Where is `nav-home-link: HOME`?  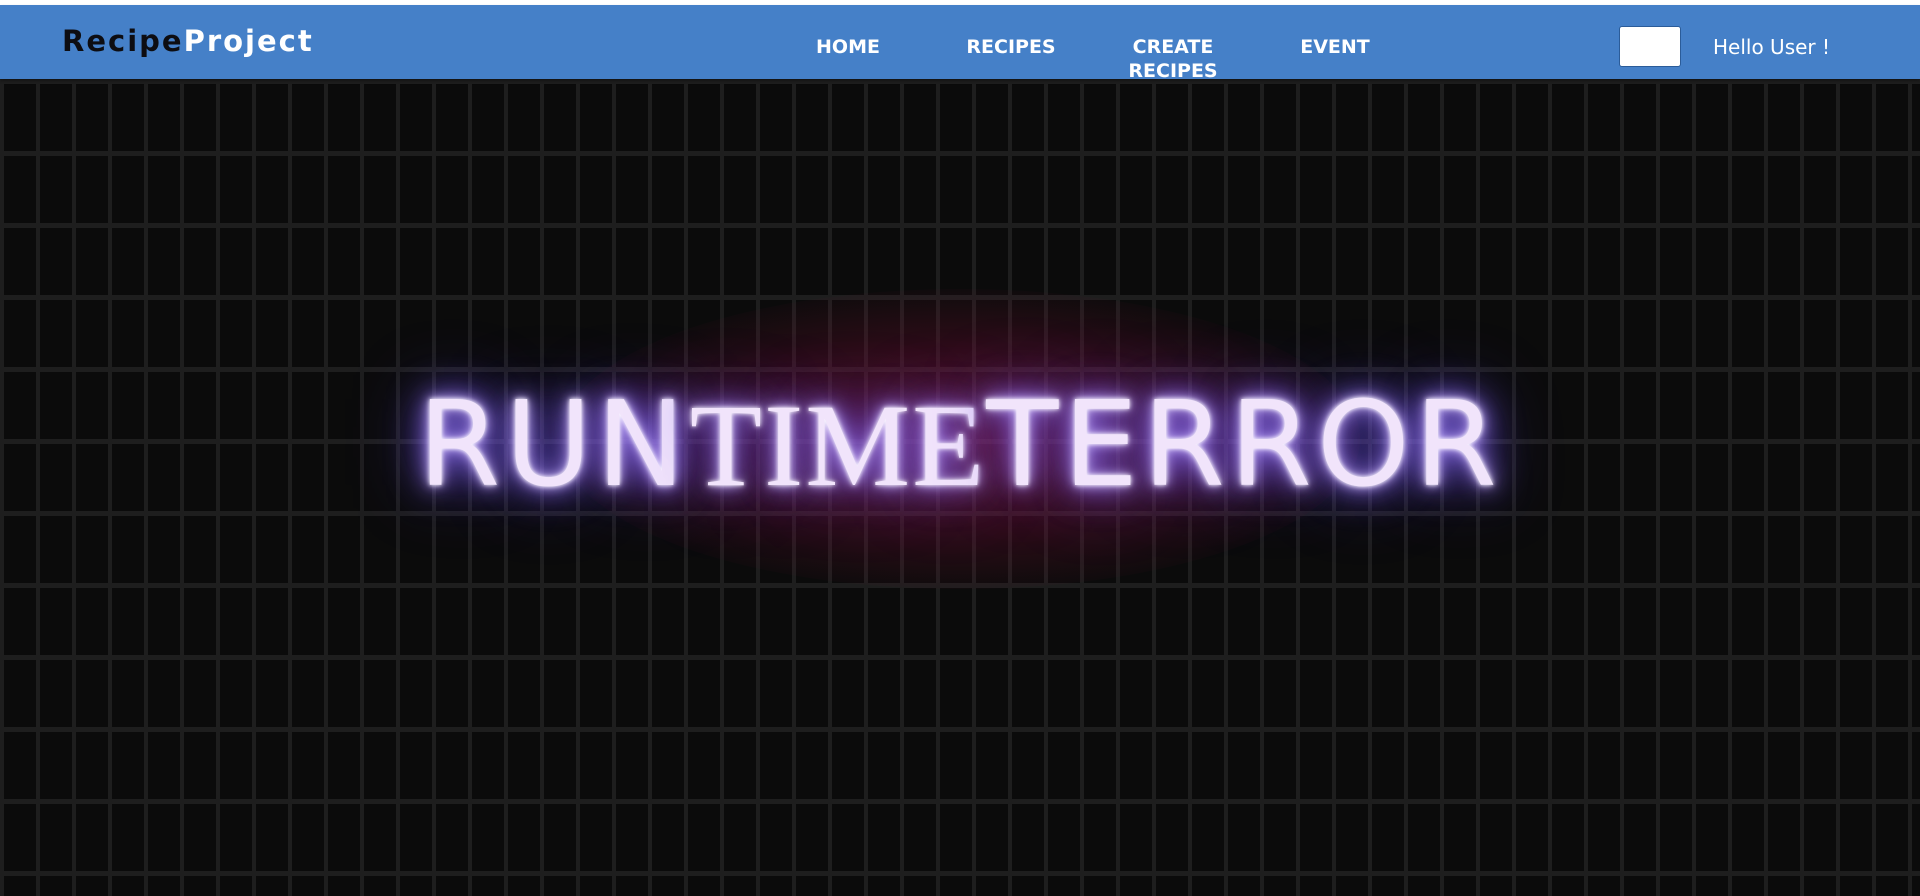
nav-home-link: HOME is located at coordinates (848, 47).